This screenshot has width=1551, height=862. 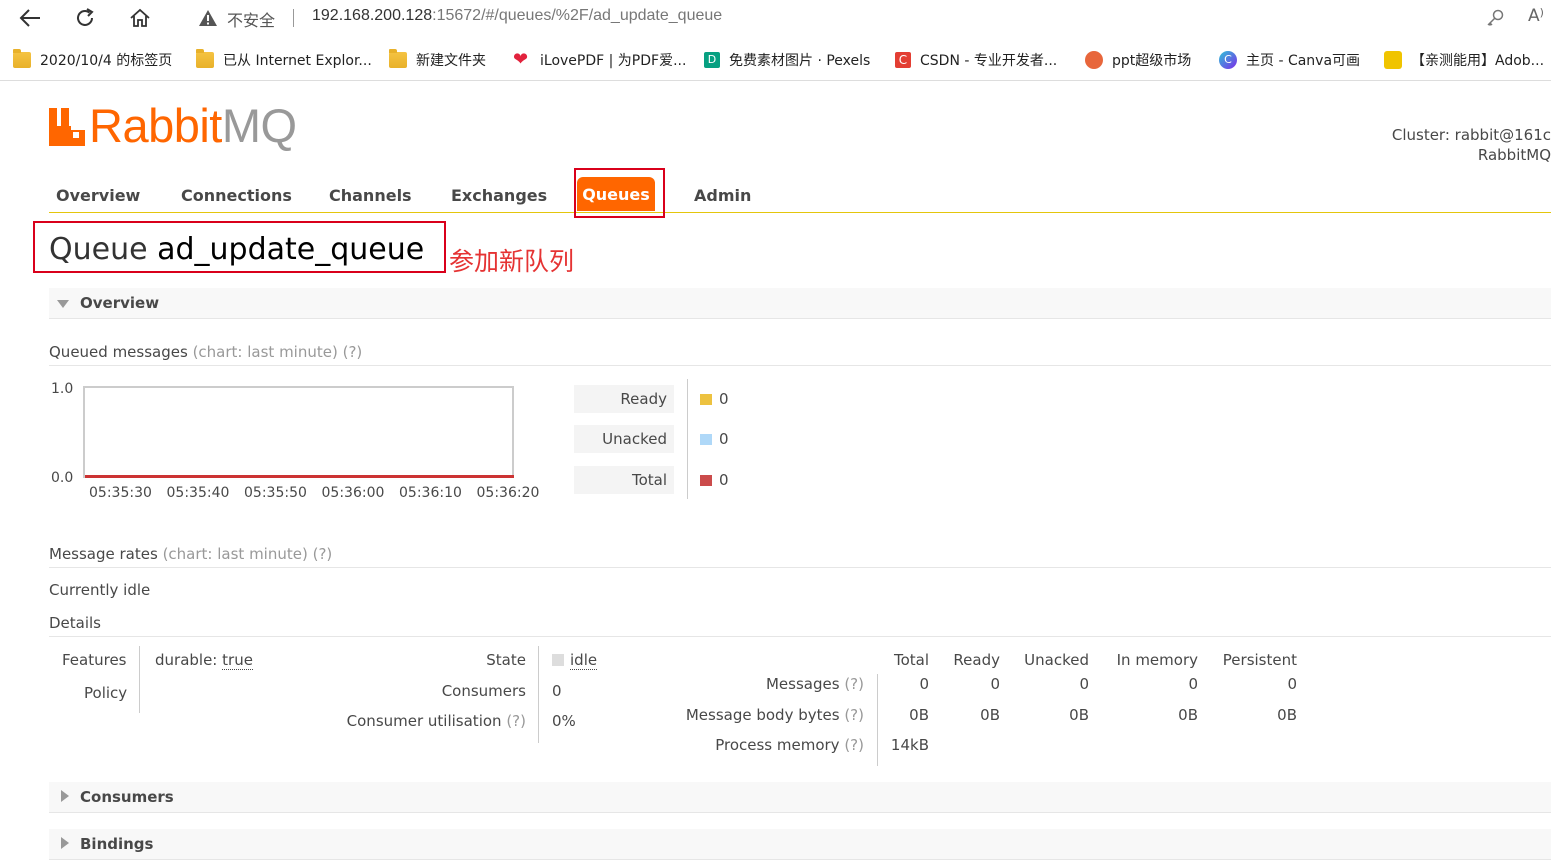 What do you see at coordinates (298, 432) in the screenshot?
I see `queued-messages-chart` at bounding box center [298, 432].